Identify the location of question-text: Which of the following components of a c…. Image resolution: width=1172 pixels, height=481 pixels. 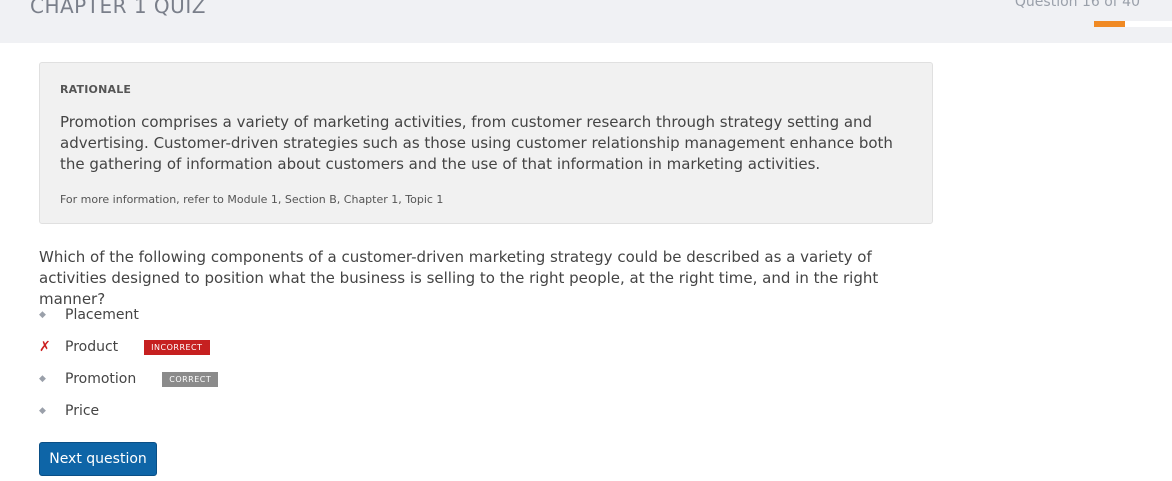
(459, 278).